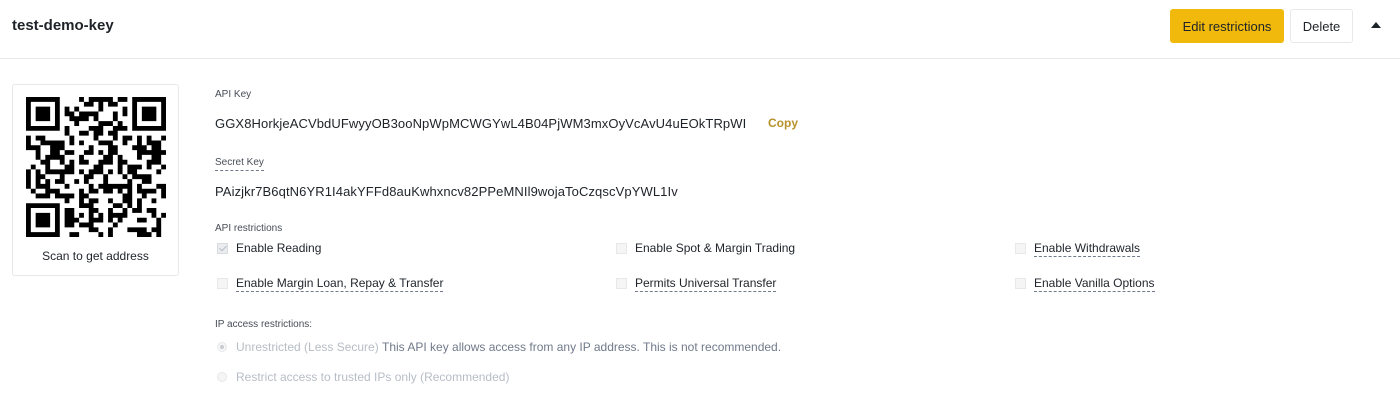 The image size is (1400, 405). Describe the element at coordinates (621, 248) in the screenshot. I see `enable-spot-margin-checkbox` at that location.